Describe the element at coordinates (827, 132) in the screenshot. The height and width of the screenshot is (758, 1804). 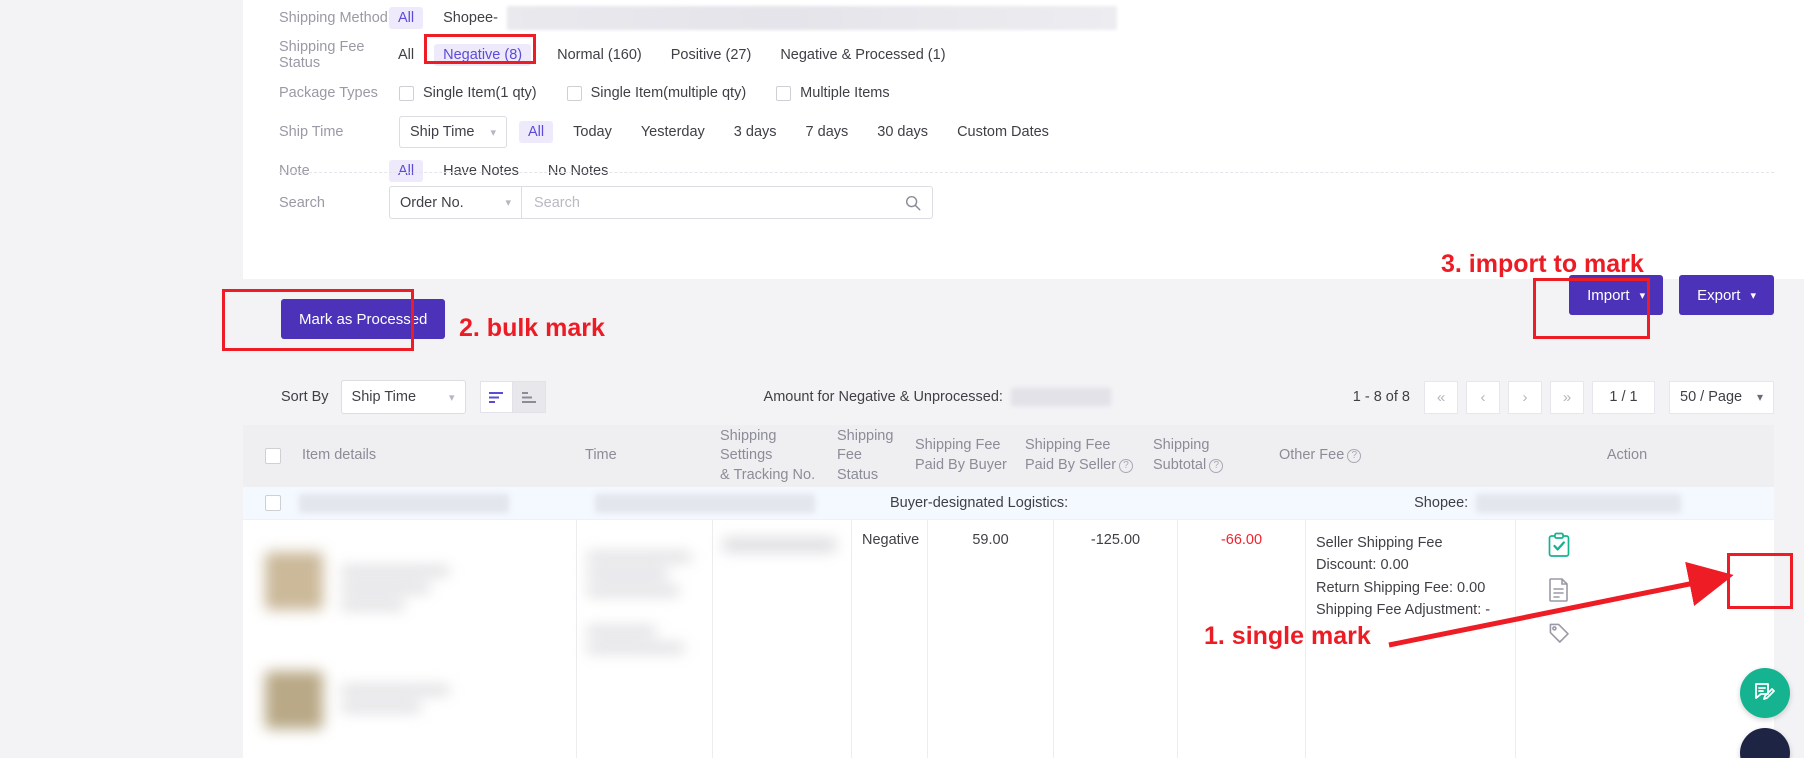
I see `chip-ship-time-7days: 7 days` at that location.